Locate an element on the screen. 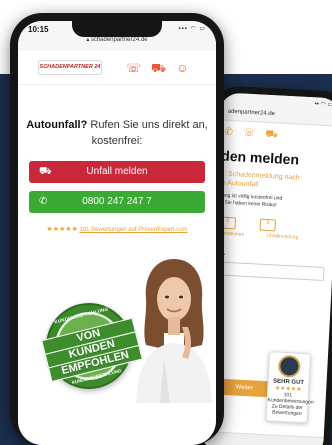 The height and width of the screenshot is (445, 332). car-icon: ⛟ is located at coordinates (271, 136).